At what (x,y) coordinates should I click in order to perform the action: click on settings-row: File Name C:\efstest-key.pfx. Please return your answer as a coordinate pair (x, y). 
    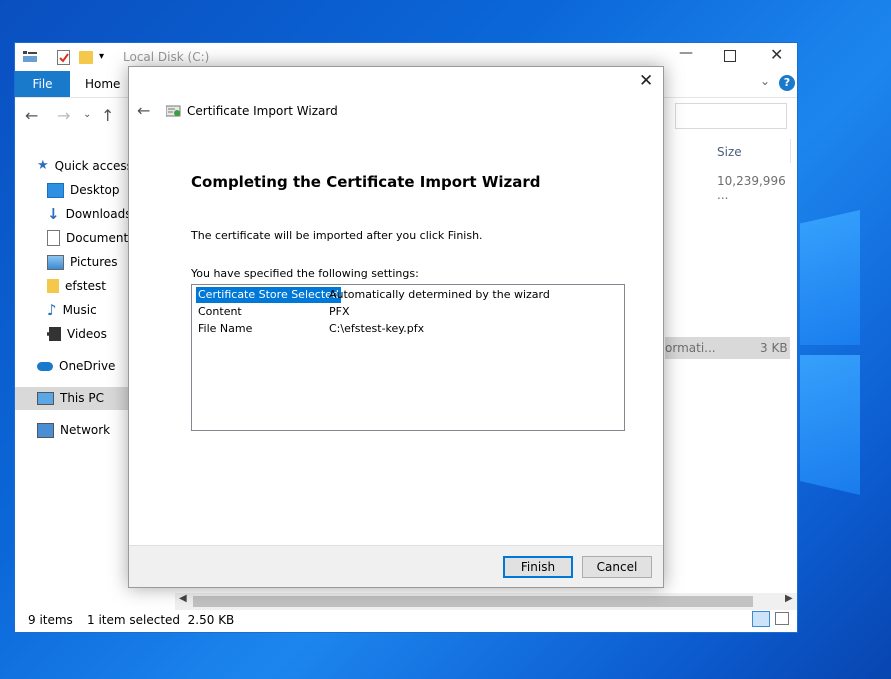
    Looking at the image, I should click on (406, 329).